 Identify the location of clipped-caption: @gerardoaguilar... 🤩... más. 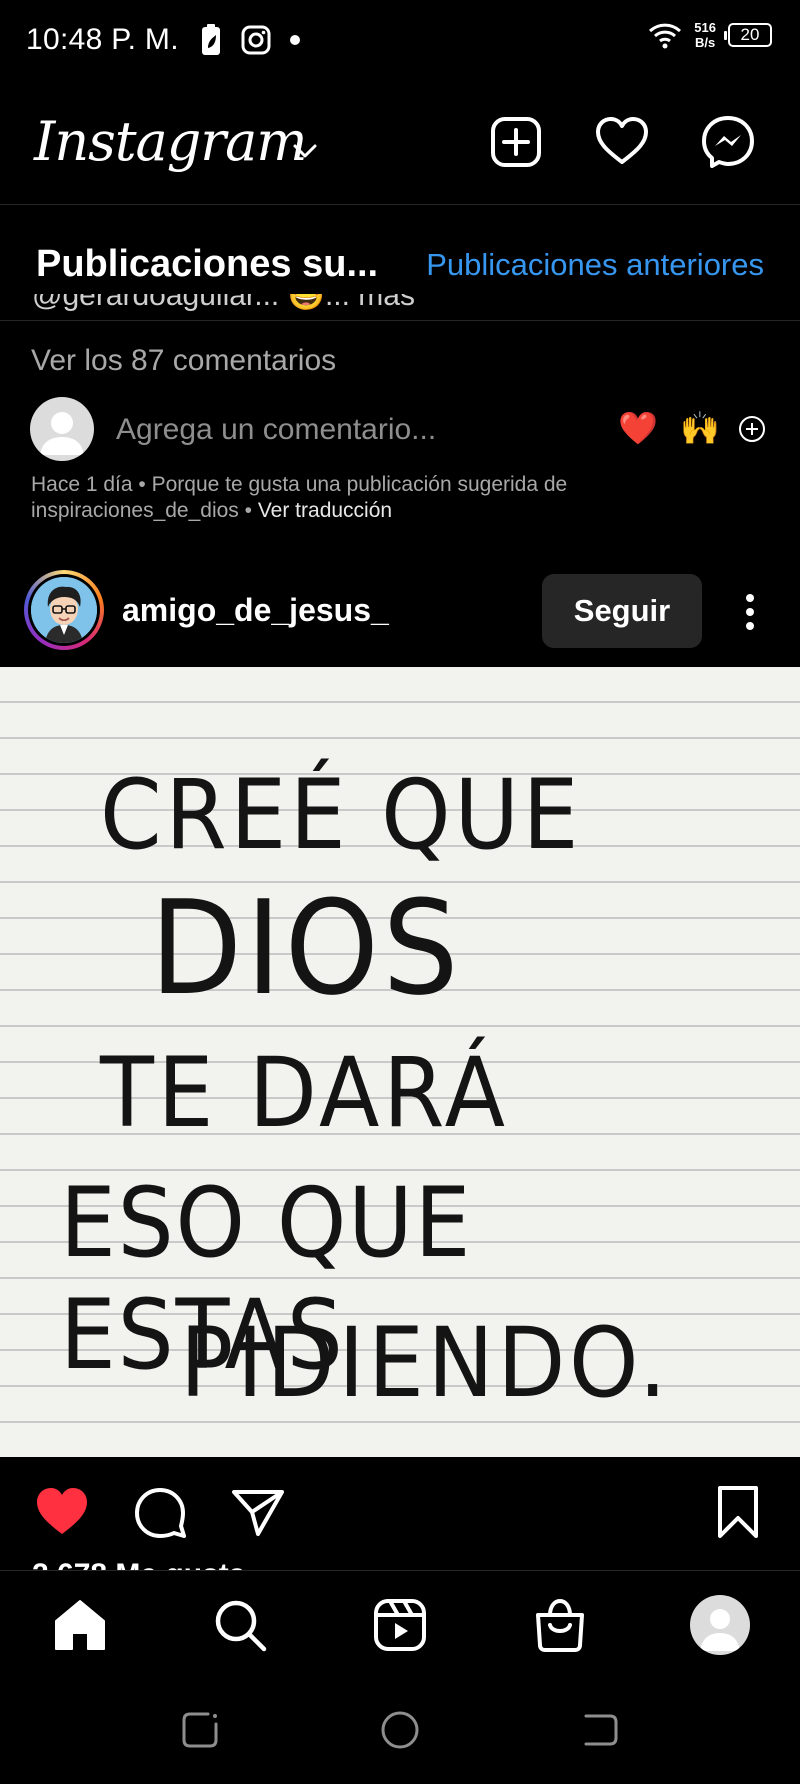
(223, 309).